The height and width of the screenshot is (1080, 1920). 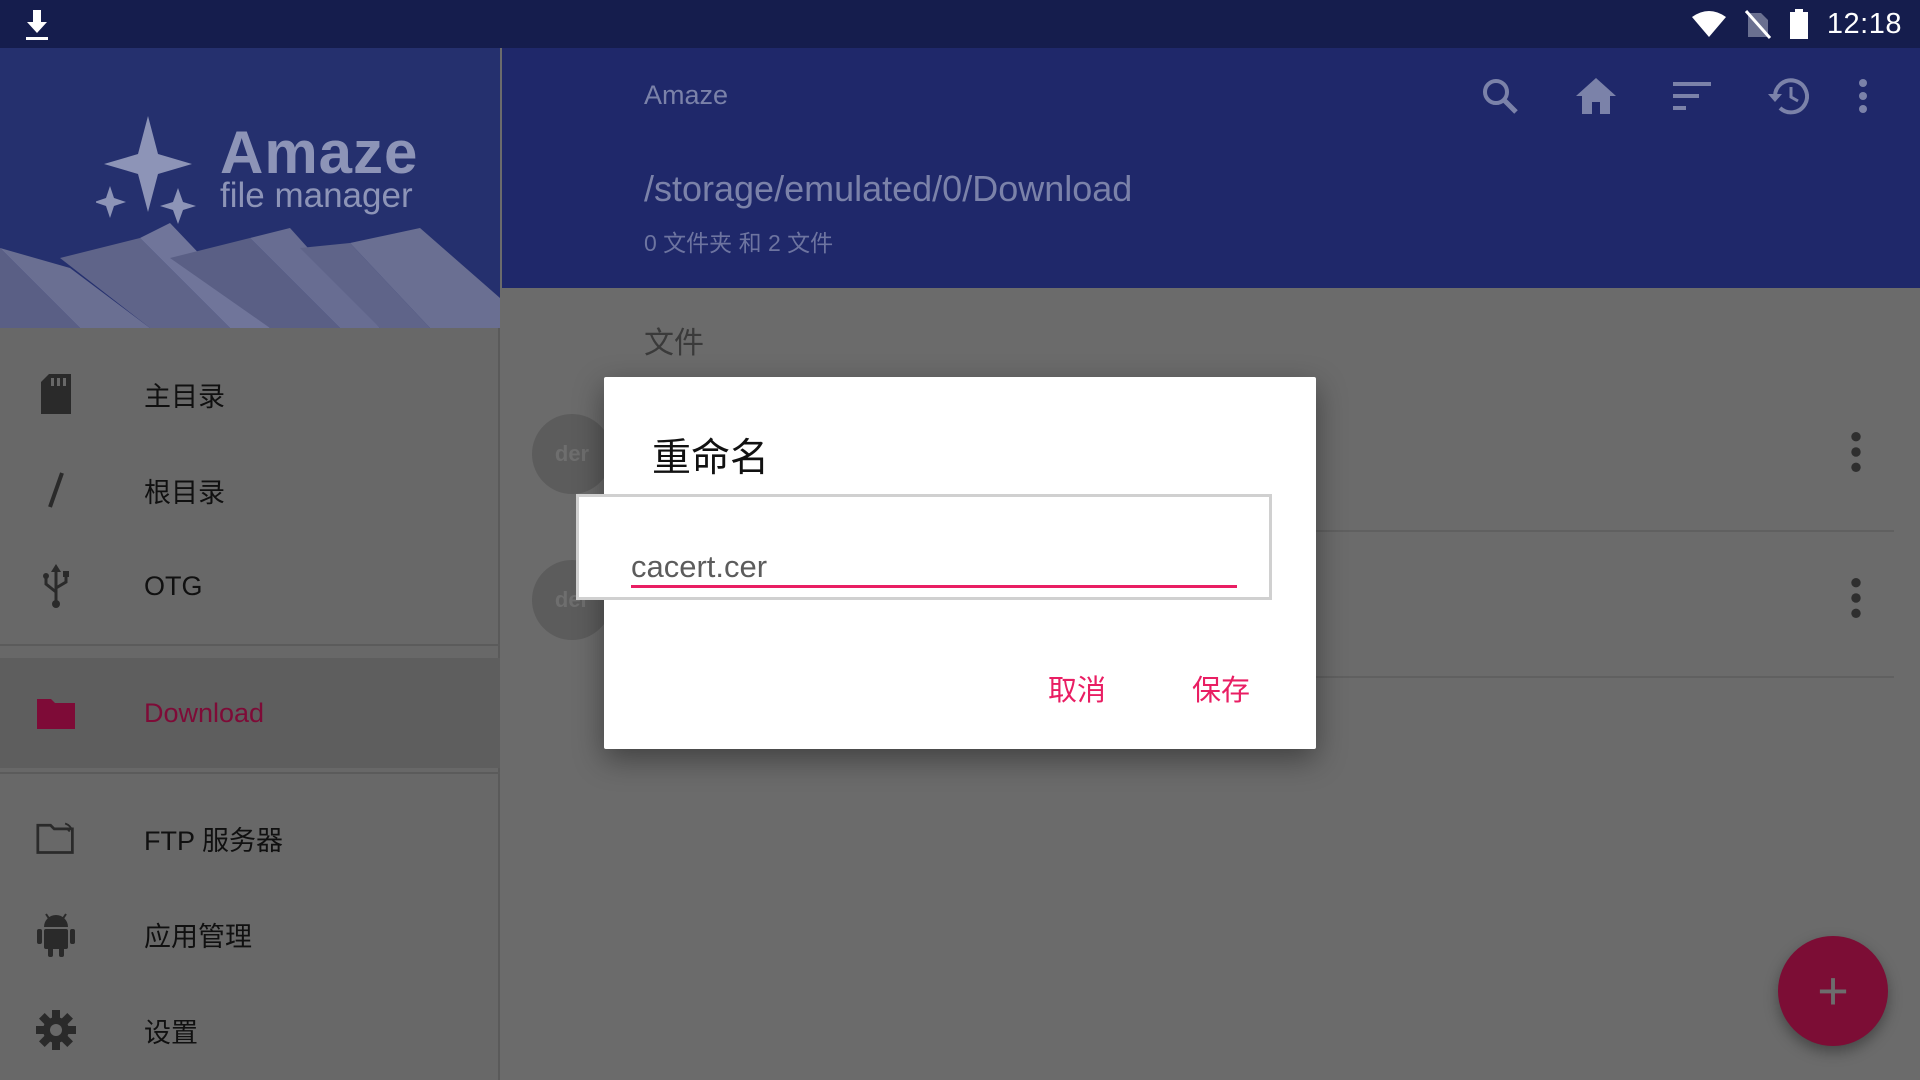 I want to click on dialog-title: 重命名, so click(x=711, y=458).